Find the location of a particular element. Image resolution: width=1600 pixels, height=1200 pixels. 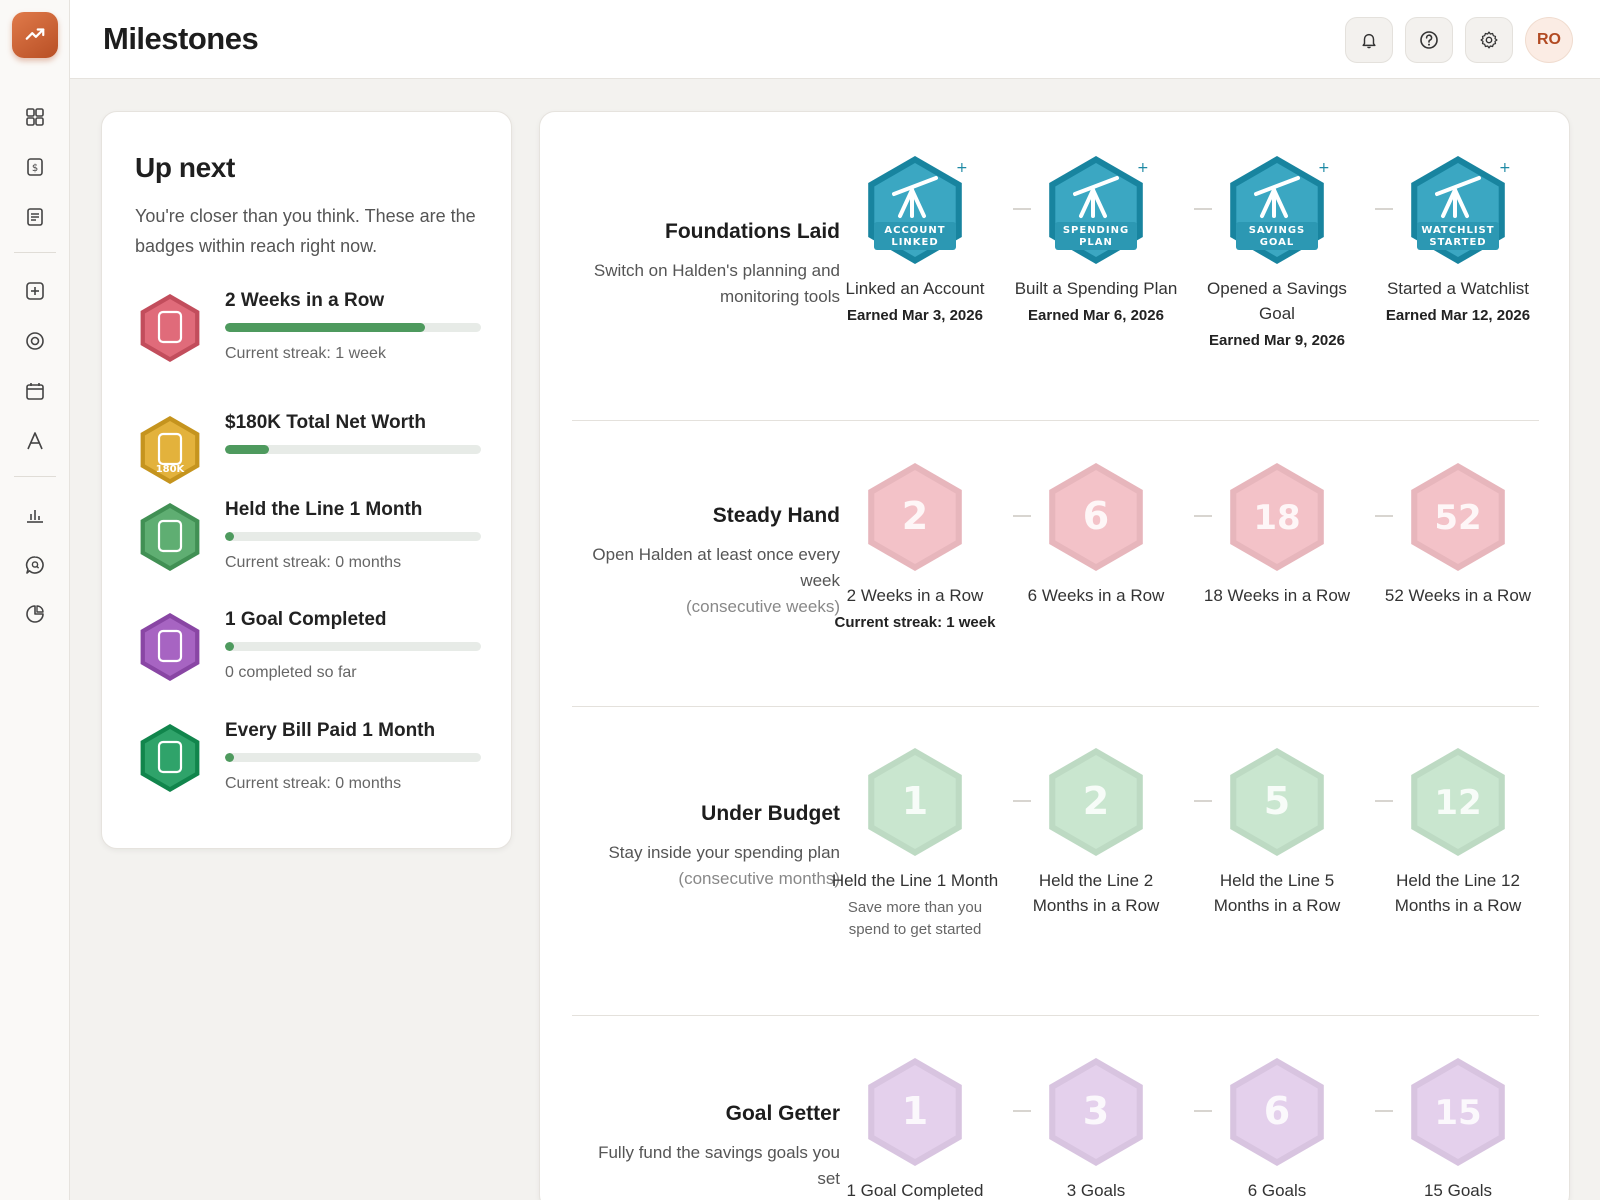

badge-number: 1 is located at coordinates (915, 1111).